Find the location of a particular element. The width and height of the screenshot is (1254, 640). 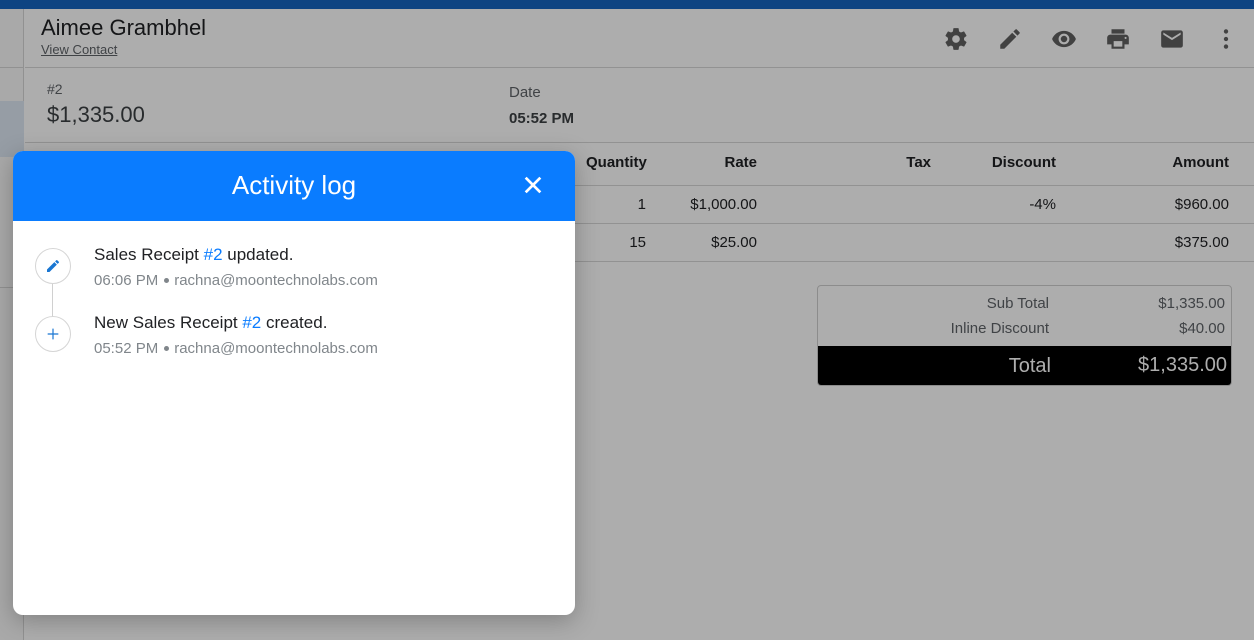

activity-time: 05:52 PM is located at coordinates (126, 348).